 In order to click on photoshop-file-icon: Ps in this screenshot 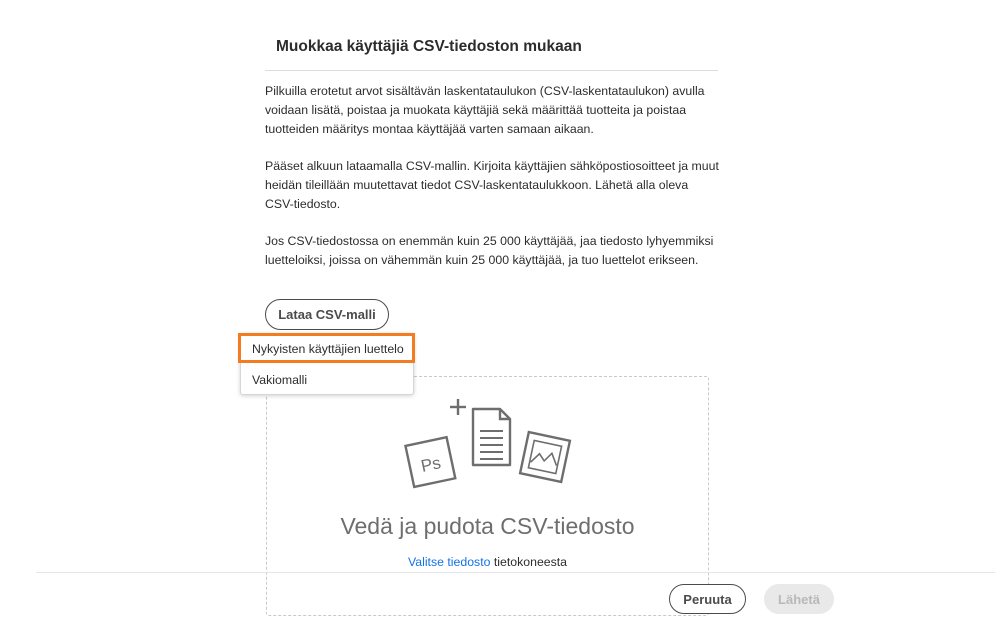, I will do `click(430, 462)`.